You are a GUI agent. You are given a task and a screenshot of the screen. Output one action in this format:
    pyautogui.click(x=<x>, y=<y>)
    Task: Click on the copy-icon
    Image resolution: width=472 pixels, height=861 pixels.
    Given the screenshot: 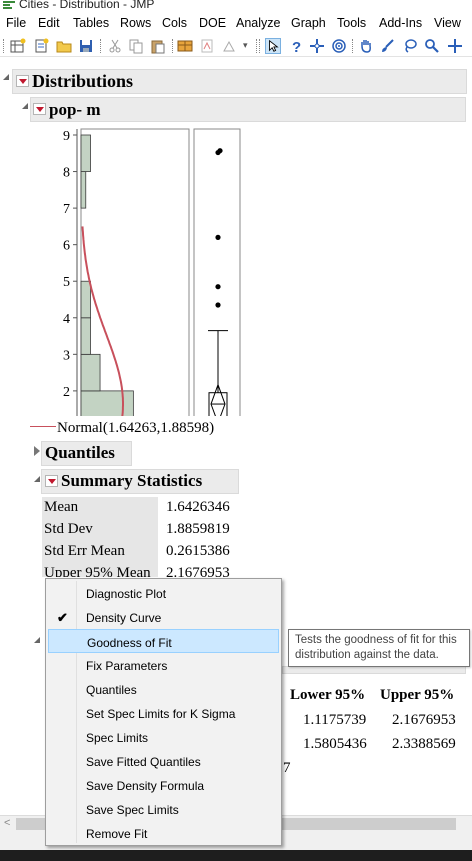 What is the action you would take?
    pyautogui.click(x=136, y=46)
    